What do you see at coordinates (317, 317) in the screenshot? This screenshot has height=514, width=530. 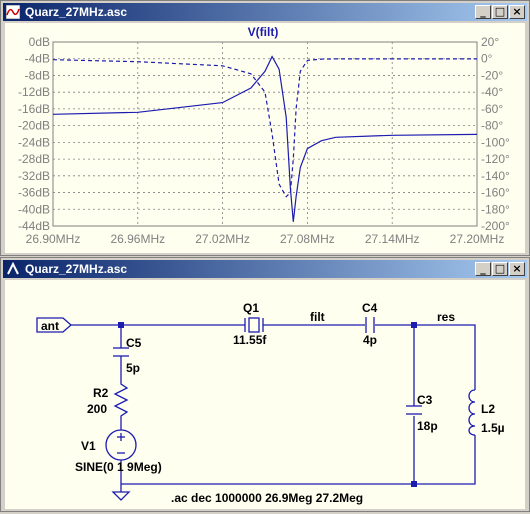 I see `net-label-filt: filt` at bounding box center [317, 317].